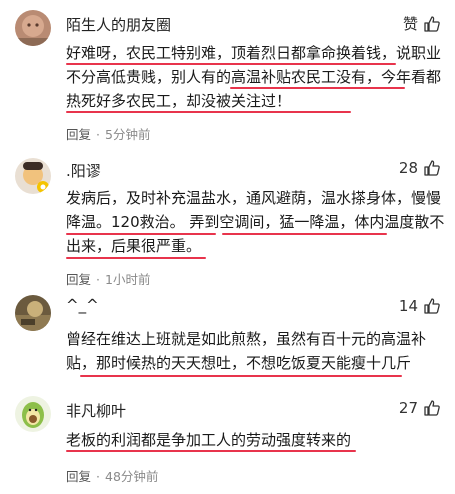 This screenshot has height=494, width=455. What do you see at coordinates (408, 168) in the screenshot?
I see `like-count: 28` at bounding box center [408, 168].